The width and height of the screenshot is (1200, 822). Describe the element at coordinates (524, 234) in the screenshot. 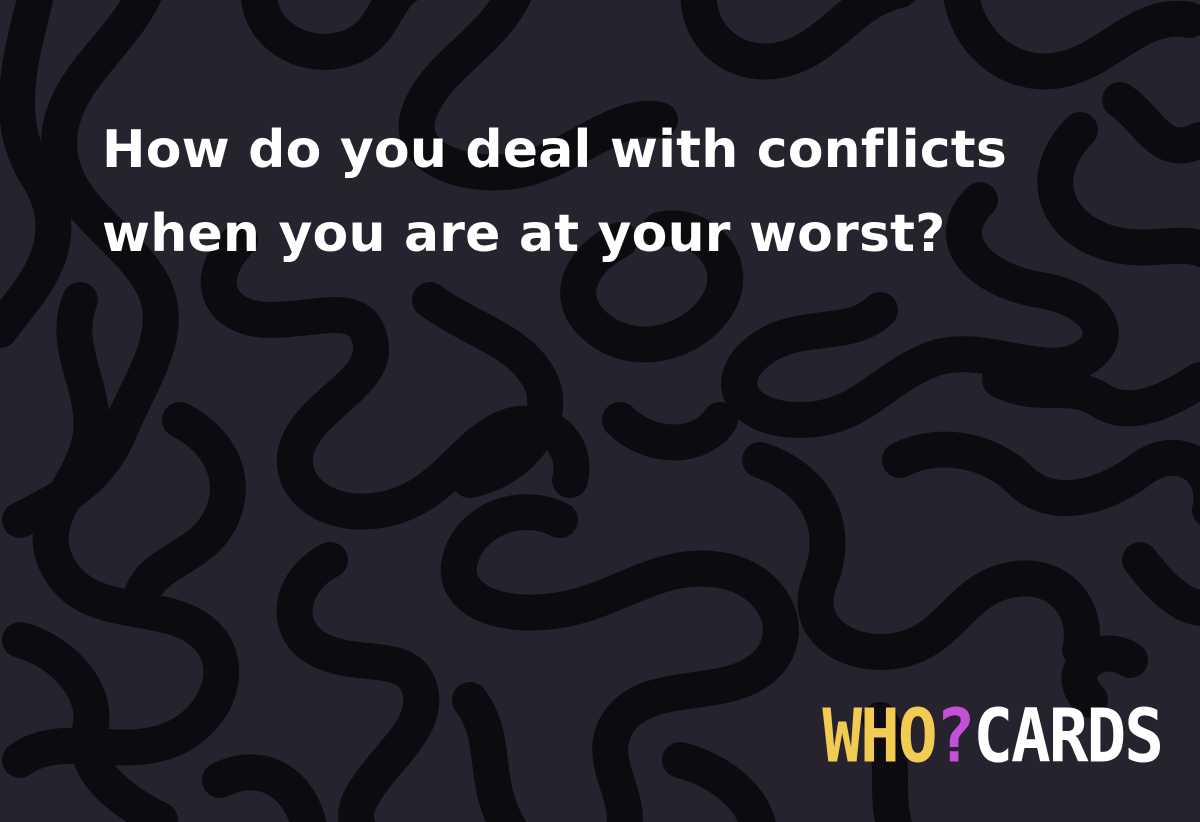

I see `question-line-2: when you are at your worst?` at that location.